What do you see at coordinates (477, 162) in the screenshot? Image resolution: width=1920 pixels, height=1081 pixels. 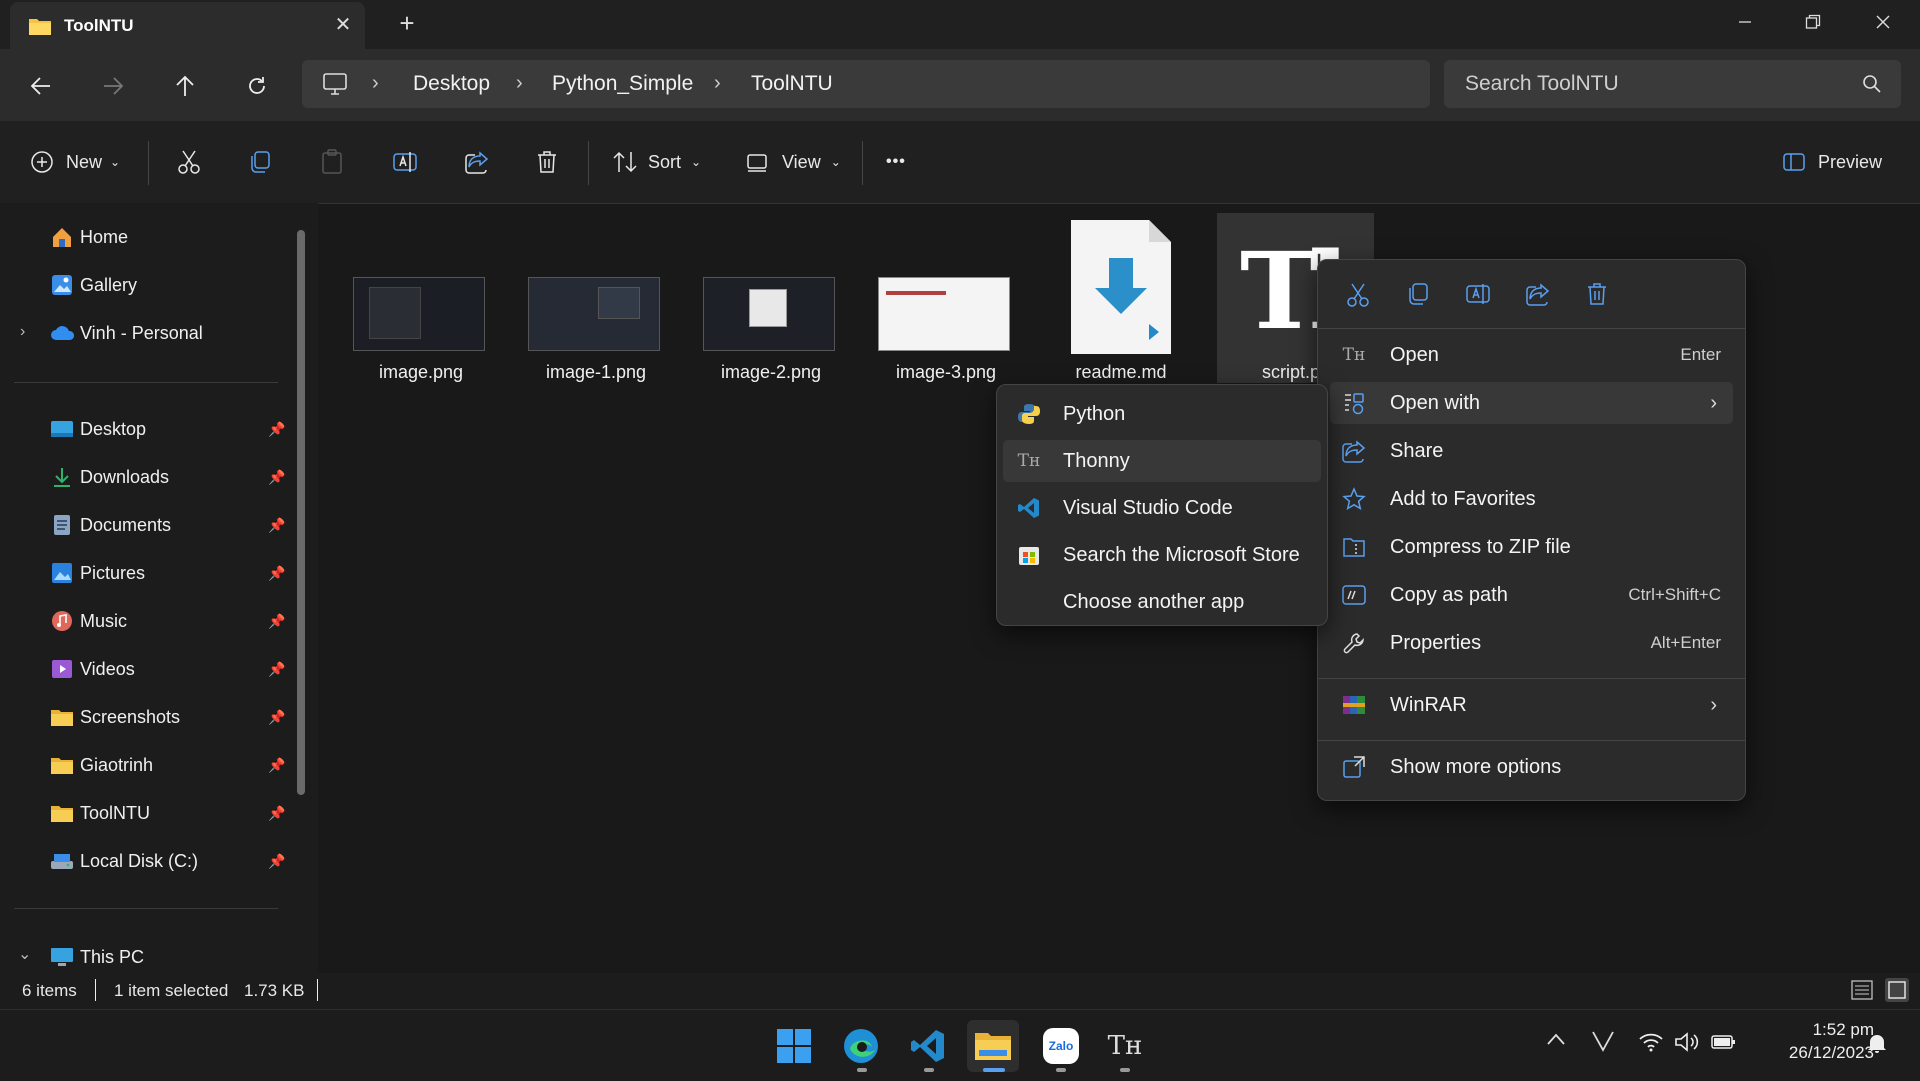 I see `share-button` at bounding box center [477, 162].